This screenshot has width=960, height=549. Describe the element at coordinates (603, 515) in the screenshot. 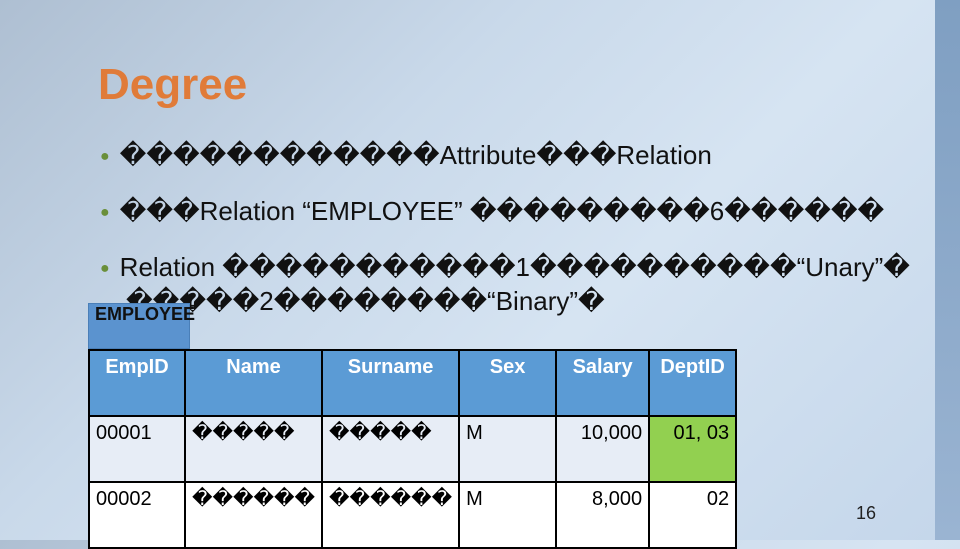

I see `cell-salary: 8,000` at that location.